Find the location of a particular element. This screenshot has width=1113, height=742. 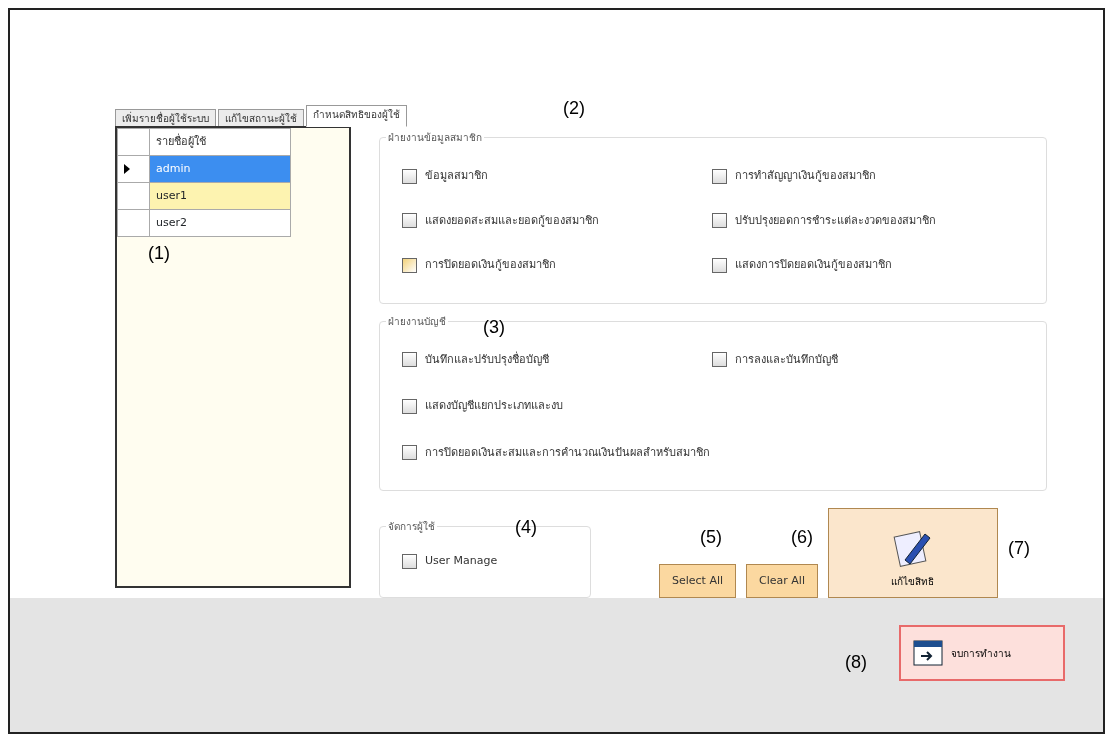

tab: แก้ไขสถานะผู้ใช้ is located at coordinates (261, 118).